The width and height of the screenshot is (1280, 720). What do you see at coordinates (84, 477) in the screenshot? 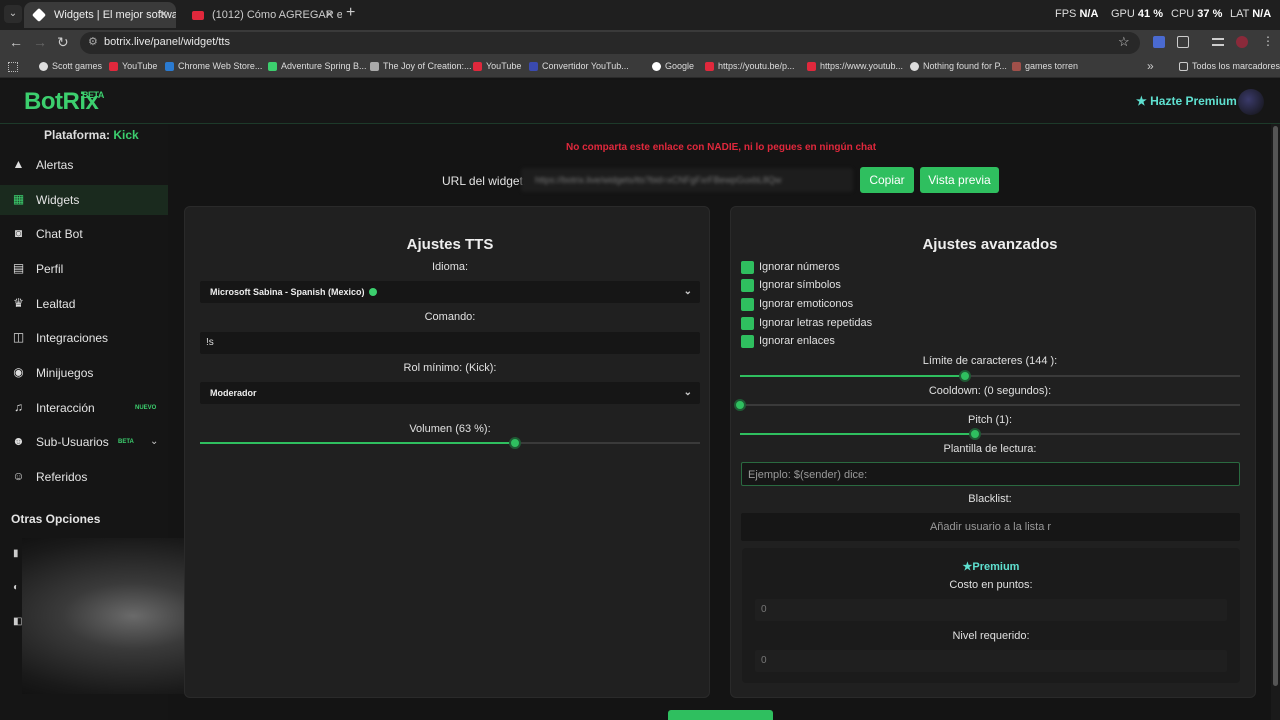
I see `sidebar-item-referidos: ☺ Referidos` at bounding box center [84, 477].